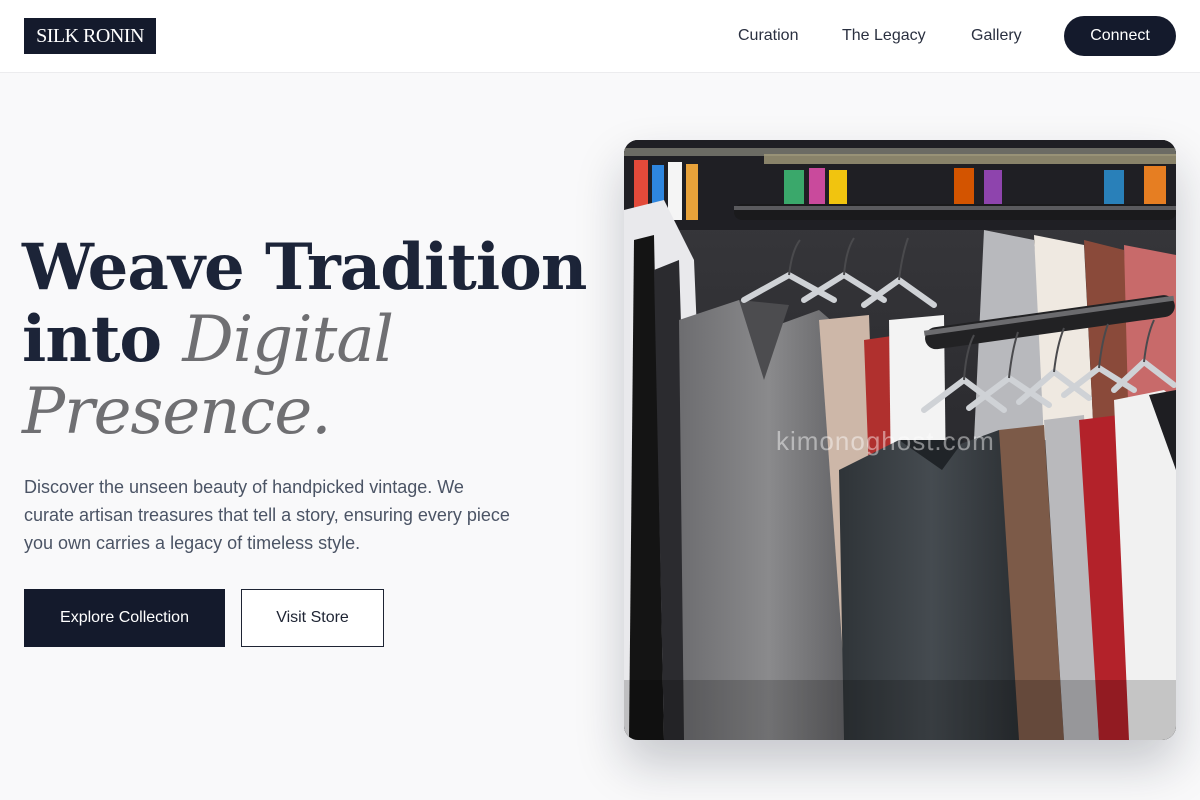 Image resolution: width=1200 pixels, height=800 pixels. What do you see at coordinates (312, 618) in the screenshot?
I see `visit-store-button: Visit Store` at bounding box center [312, 618].